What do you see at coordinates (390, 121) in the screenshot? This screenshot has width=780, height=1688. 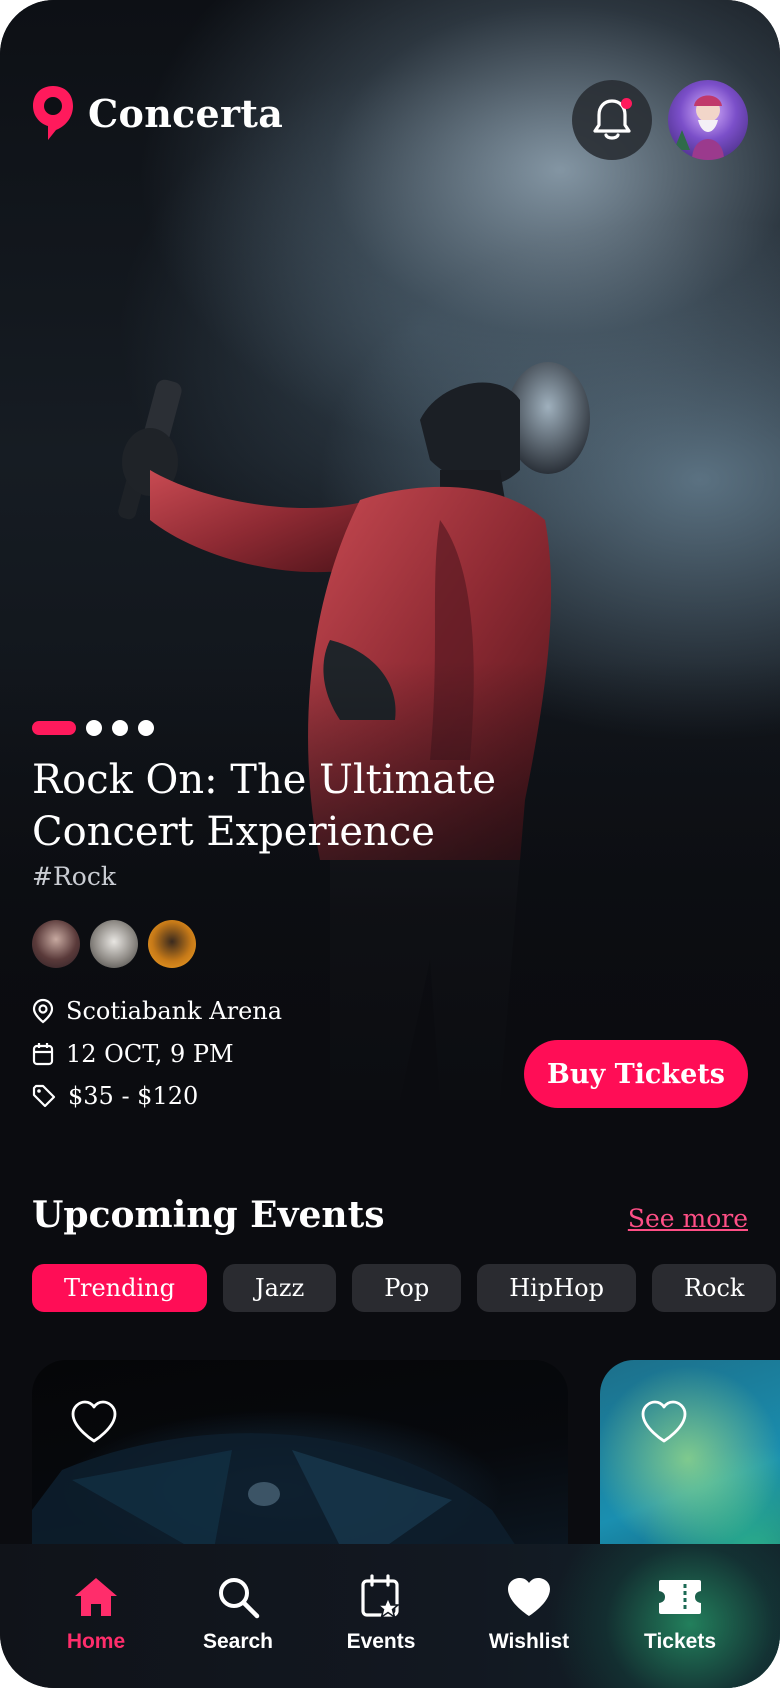 I see `top-bar: Concerta` at bounding box center [390, 121].